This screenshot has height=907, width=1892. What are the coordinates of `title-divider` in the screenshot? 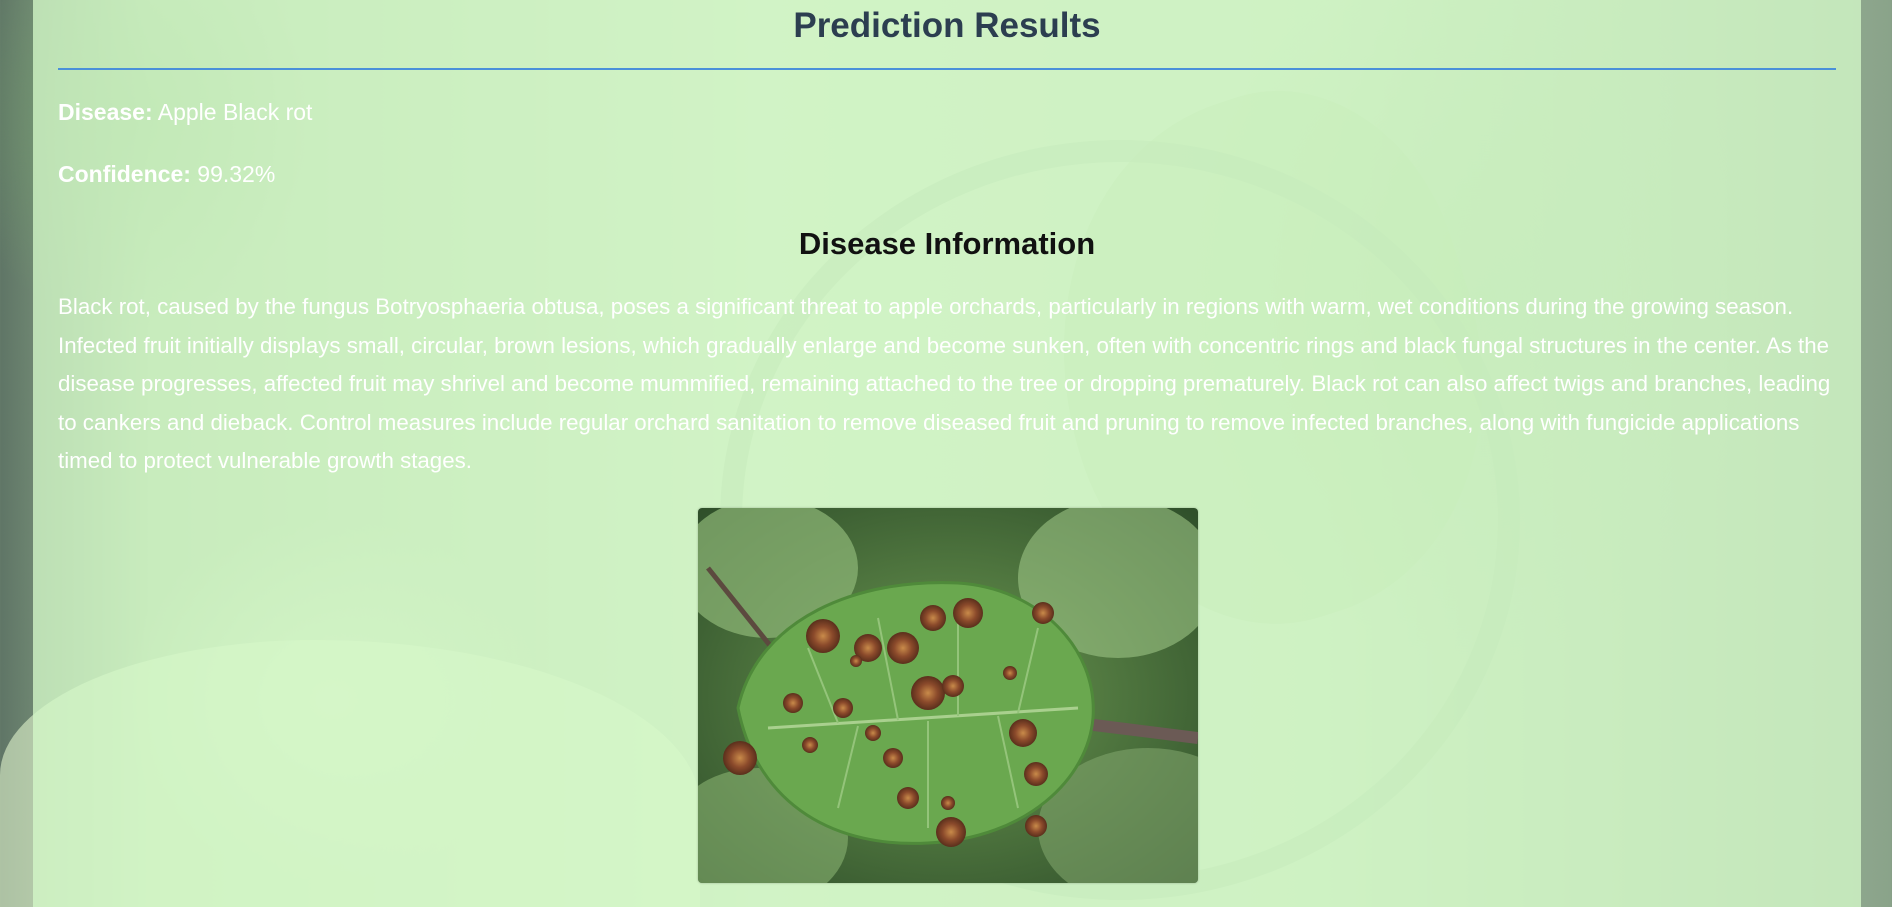 It's located at (947, 69).